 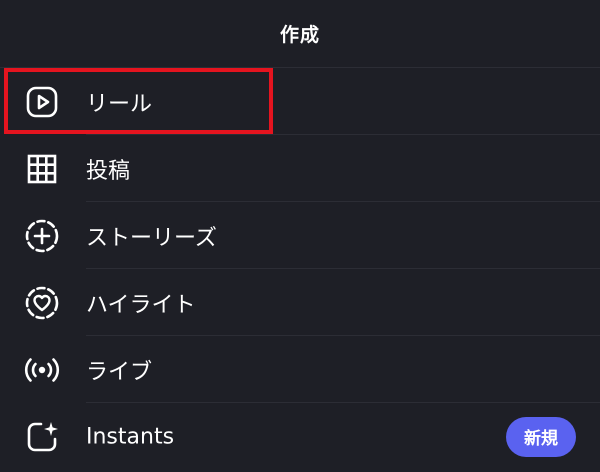 What do you see at coordinates (541, 436) in the screenshot?
I see `new-badge: 新規` at bounding box center [541, 436].